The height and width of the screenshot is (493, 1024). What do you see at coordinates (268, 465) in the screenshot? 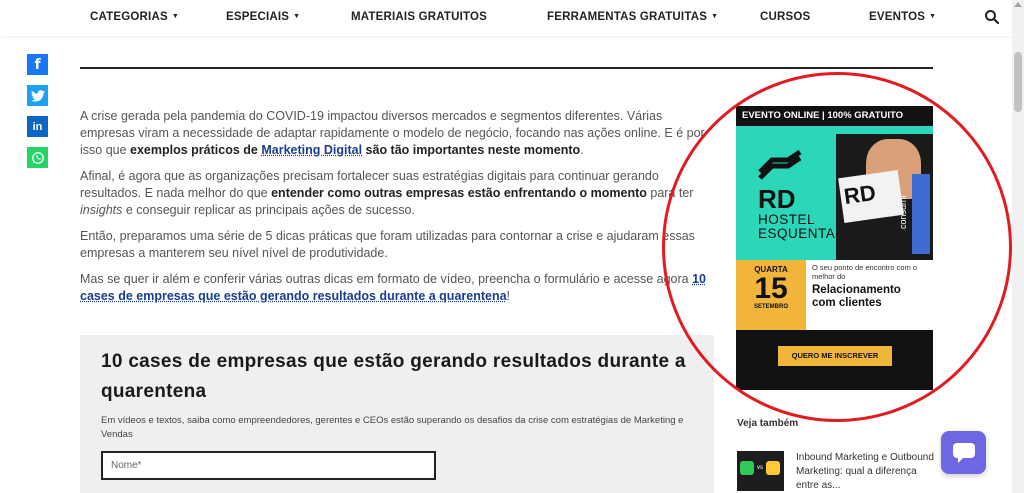
I see `name-input` at bounding box center [268, 465].